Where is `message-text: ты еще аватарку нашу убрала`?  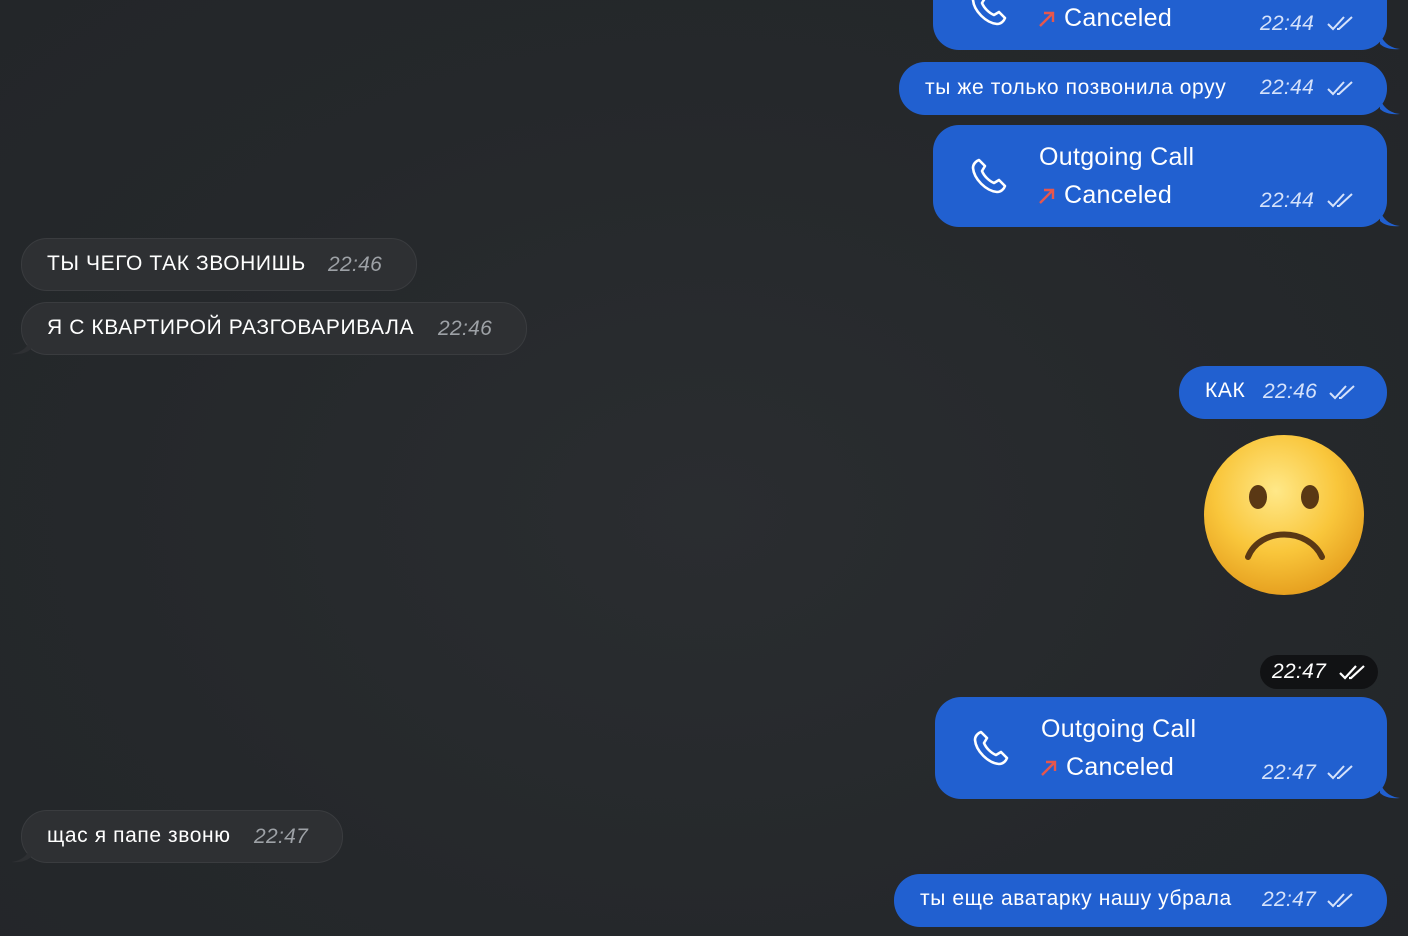 message-text: ты еще аватарку нашу убрала is located at coordinates (1076, 898).